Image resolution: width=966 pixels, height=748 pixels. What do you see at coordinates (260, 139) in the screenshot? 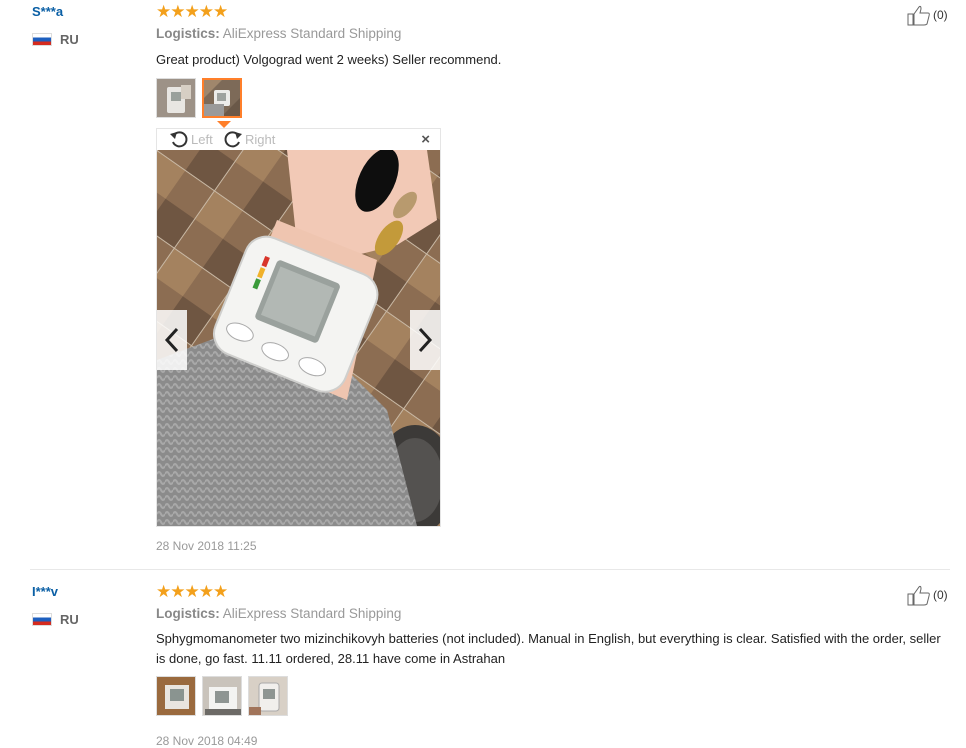
I see `rotate-right-label: Right` at bounding box center [260, 139].